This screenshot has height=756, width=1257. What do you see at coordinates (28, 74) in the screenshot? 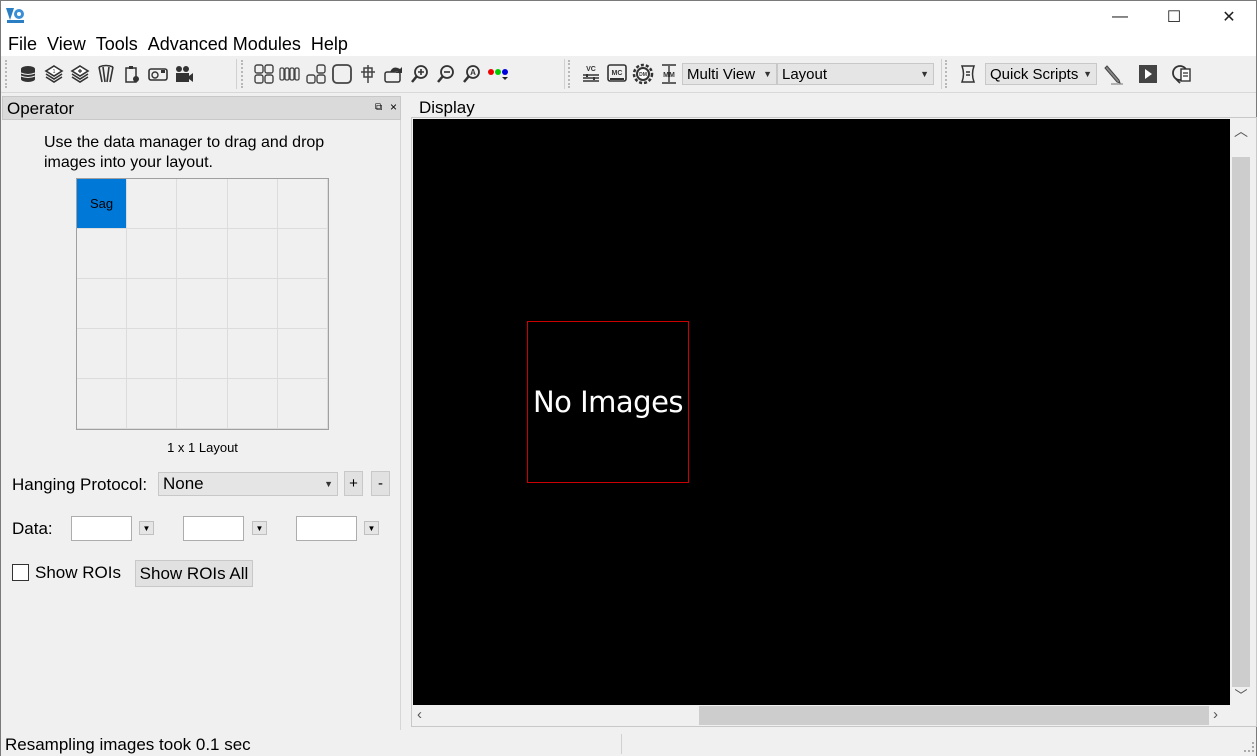
I see `database-icon` at bounding box center [28, 74].